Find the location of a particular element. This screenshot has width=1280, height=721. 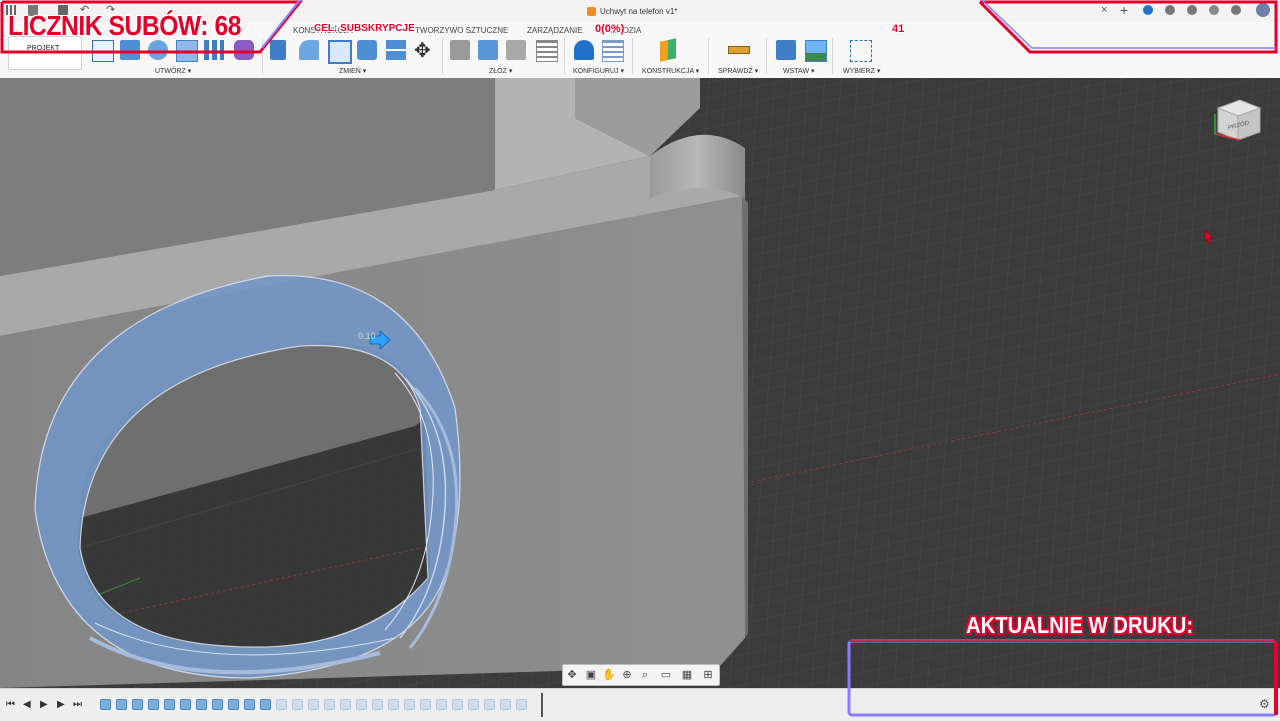

sub-counter: LICZNIK SUBÓW: 68 is located at coordinates (125, 25).